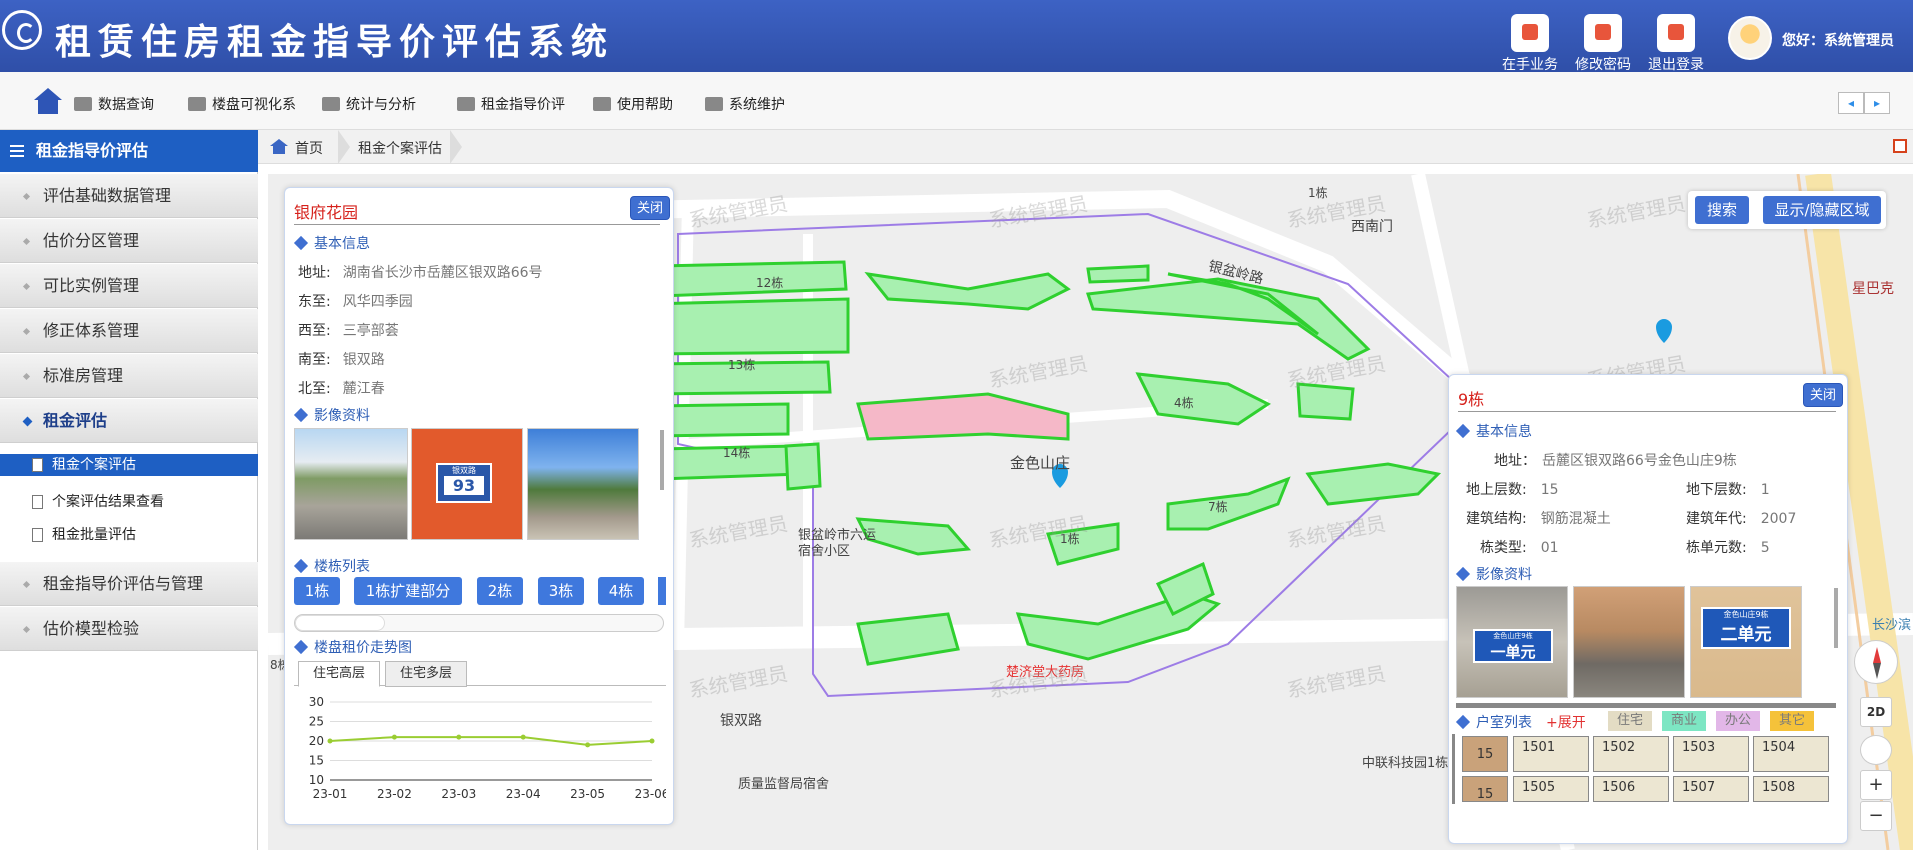 This screenshot has height=850, width=1913. Describe the element at coordinates (1716, 548) in the screenshot. I see `field-key: 栋单元数:` at that location.